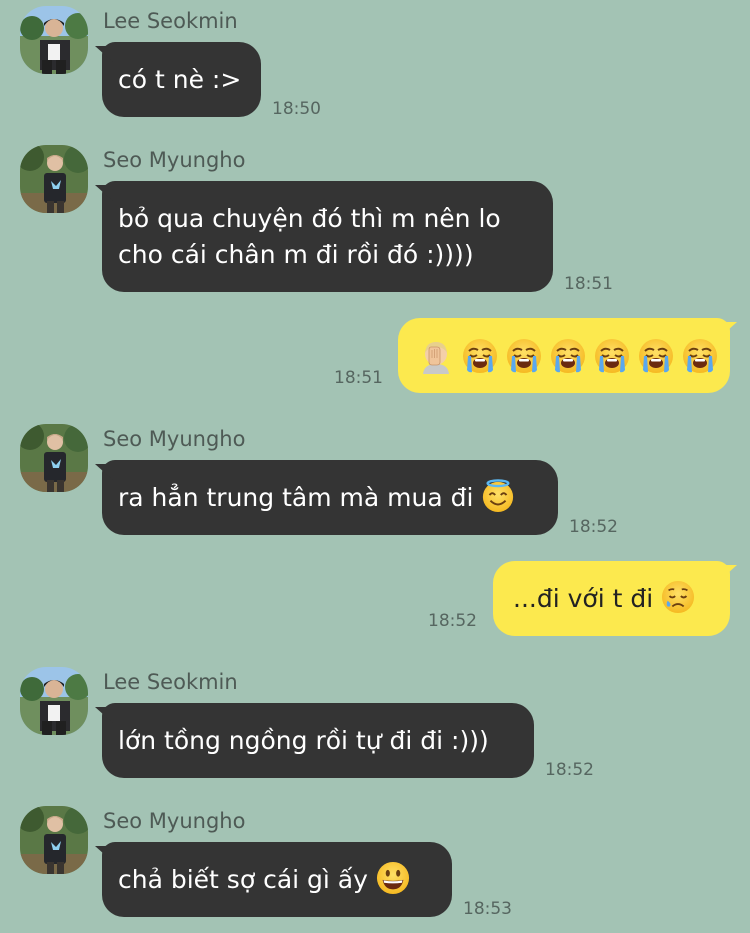 Image resolution: width=750 pixels, height=933 pixels. What do you see at coordinates (296, 254) in the screenshot?
I see `message-text-line-2: cho cái chân m đi rồi đó :))))` at bounding box center [296, 254].